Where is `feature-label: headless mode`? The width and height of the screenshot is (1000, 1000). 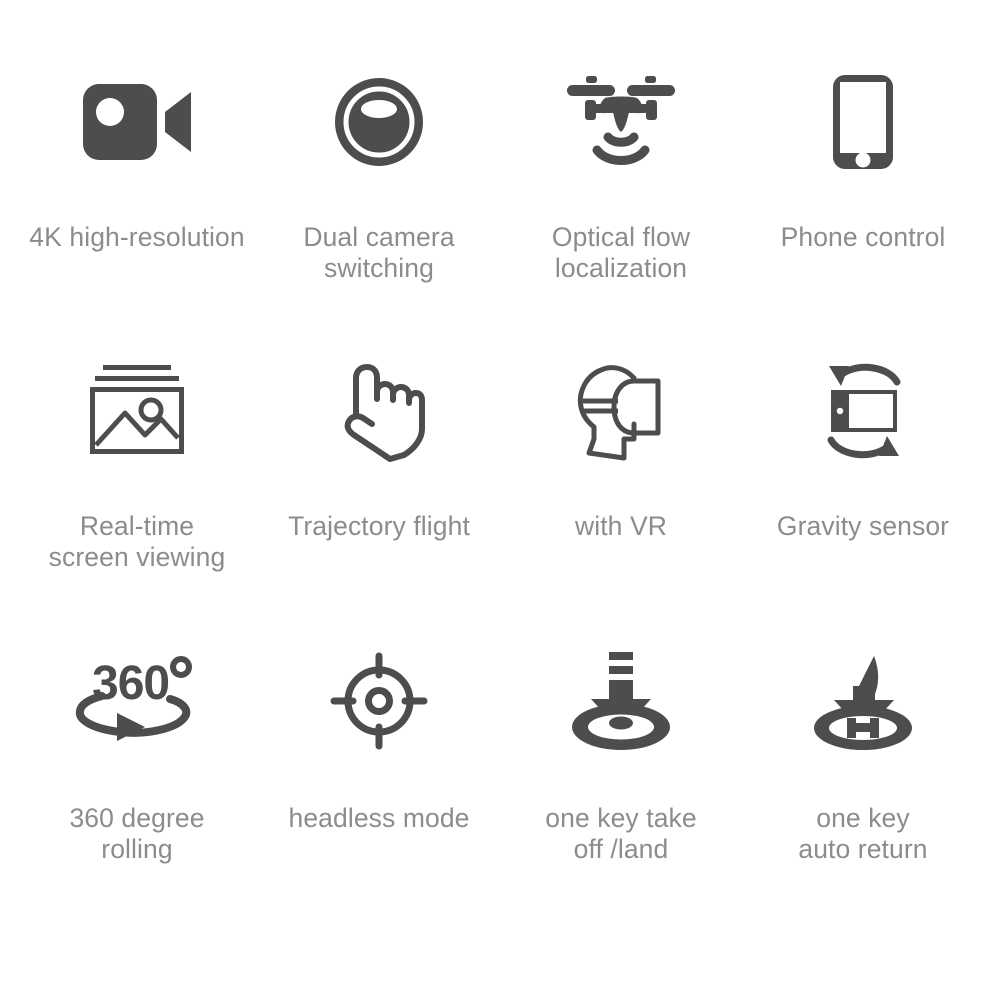
feature-label: headless mode is located at coordinates (379, 817).